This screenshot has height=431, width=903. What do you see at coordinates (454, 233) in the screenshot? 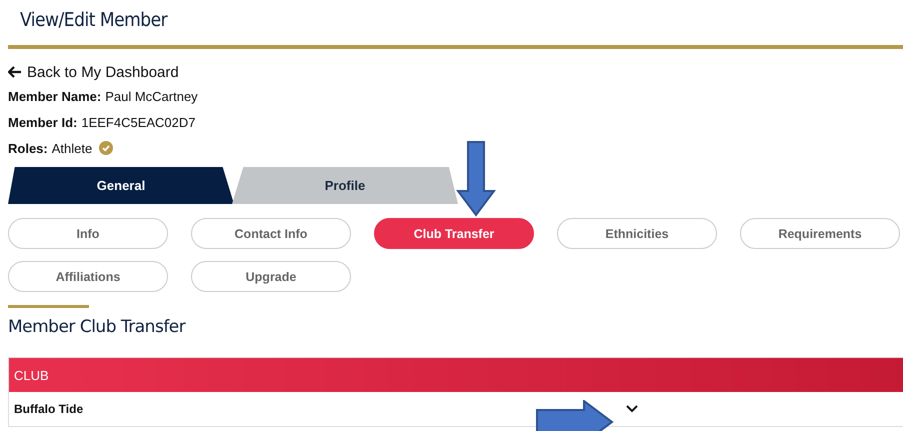
I see `subtab: Club Transfer` at bounding box center [454, 233].